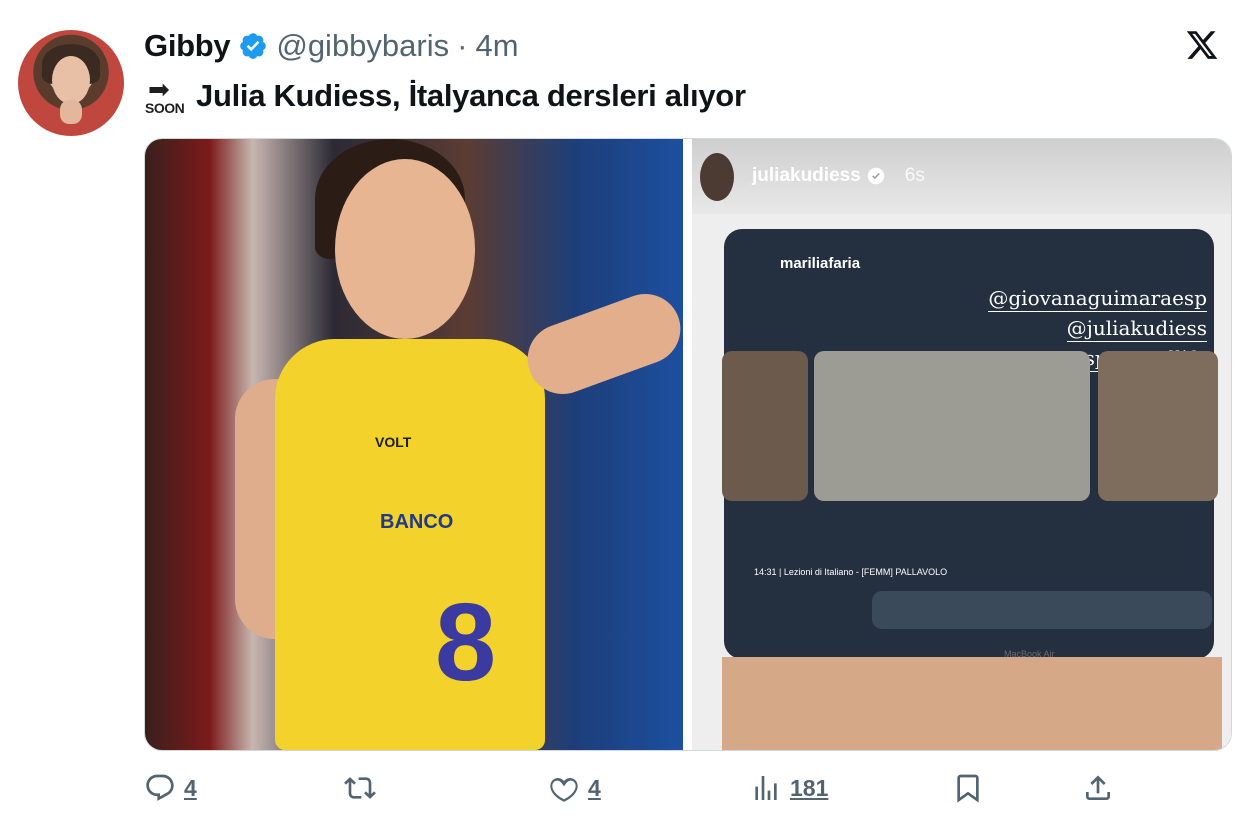 The height and width of the screenshot is (839, 1249). What do you see at coordinates (1042, 610) in the screenshot?
I see `mac-dock` at bounding box center [1042, 610].